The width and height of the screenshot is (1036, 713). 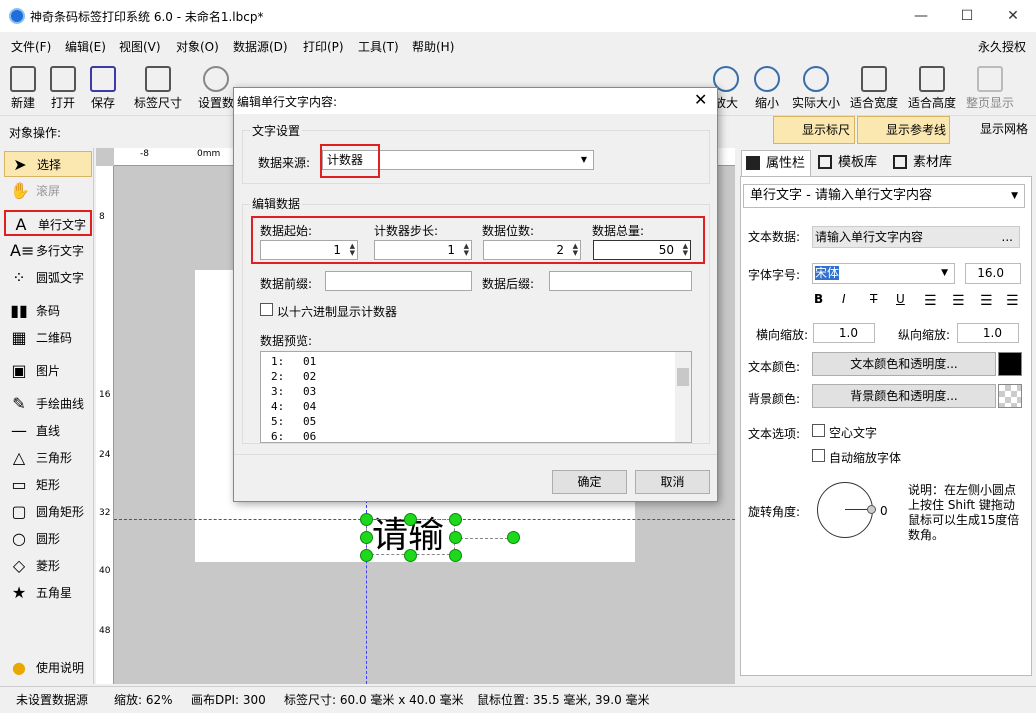 I want to click on prefix-label: 数据前缀:, so click(x=286, y=284).